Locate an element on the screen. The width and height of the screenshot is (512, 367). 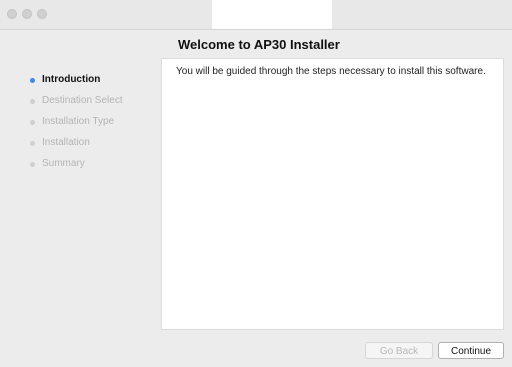
sidebar-item-installation: Installation is located at coordinates (80, 144).